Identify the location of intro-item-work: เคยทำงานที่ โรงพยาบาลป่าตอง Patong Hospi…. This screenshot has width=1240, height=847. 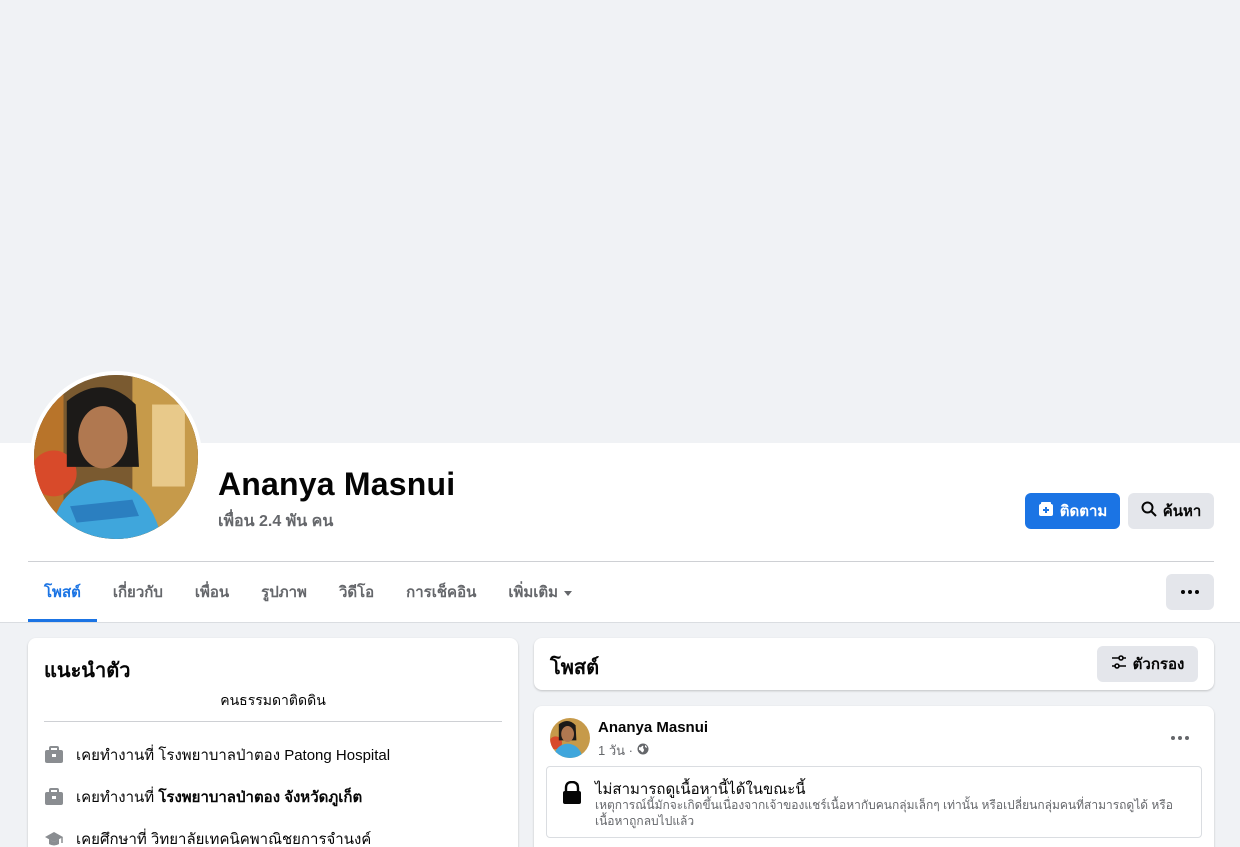
(217, 755).